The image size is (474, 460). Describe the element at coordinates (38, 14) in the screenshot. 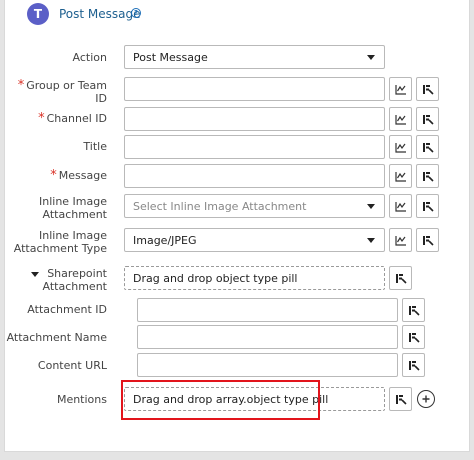

I see `teams-logo-icon: T` at that location.